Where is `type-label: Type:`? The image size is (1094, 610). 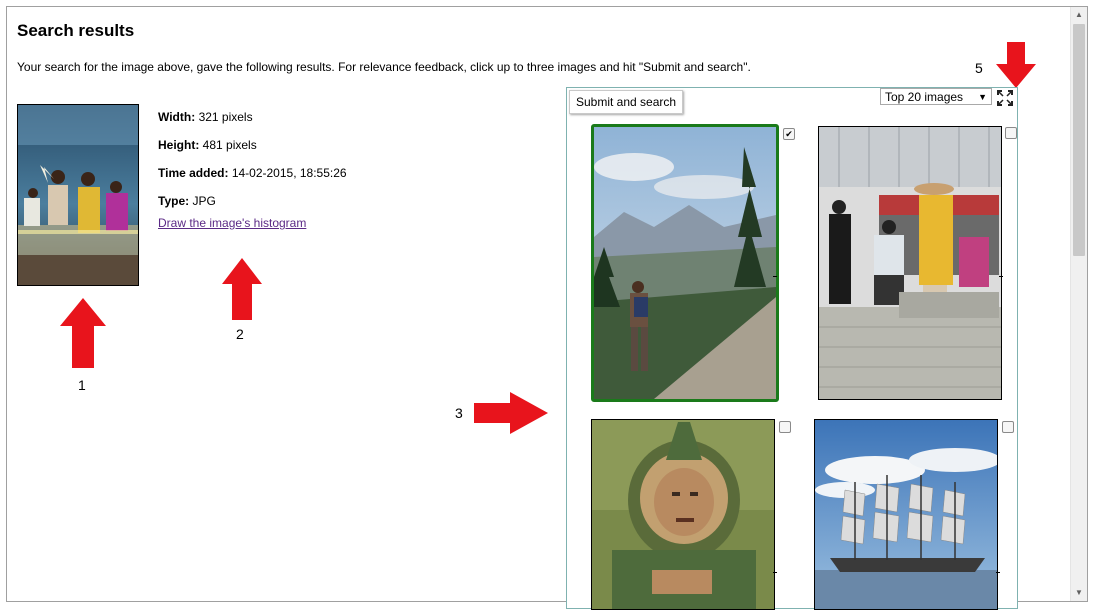
type-label: Type: is located at coordinates (174, 201).